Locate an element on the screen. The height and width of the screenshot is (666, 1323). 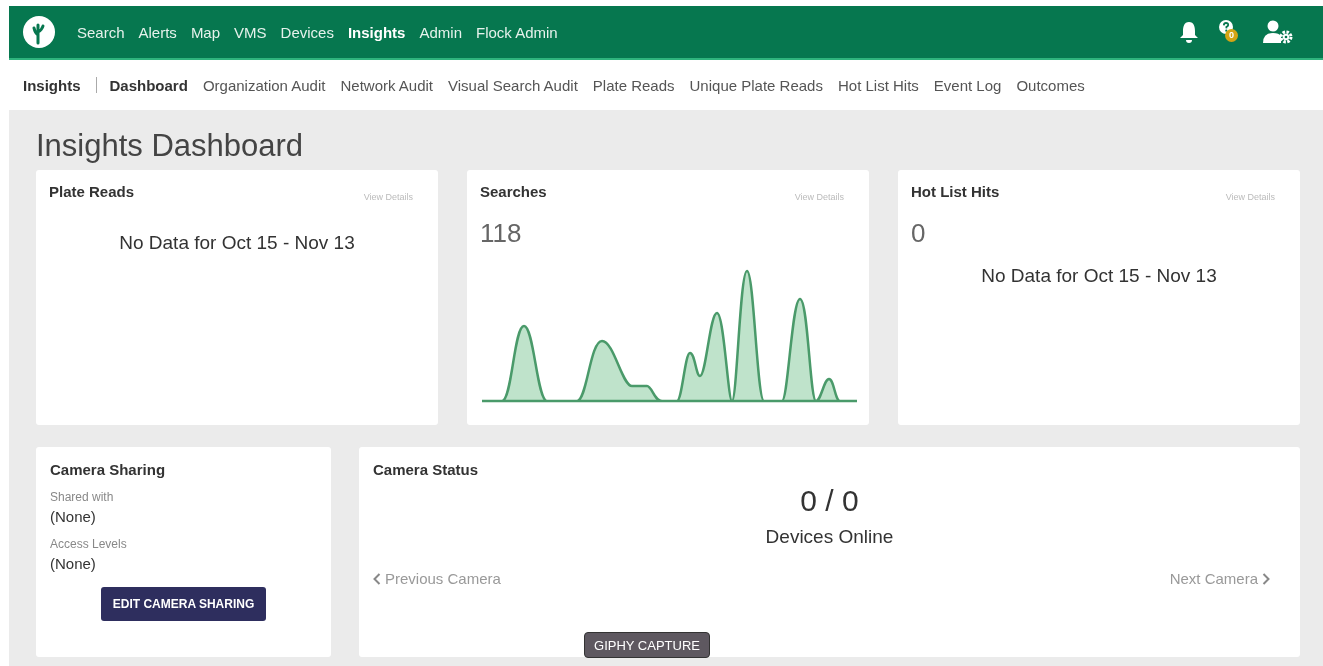
user-settings-icon is located at coordinates (1278, 32).